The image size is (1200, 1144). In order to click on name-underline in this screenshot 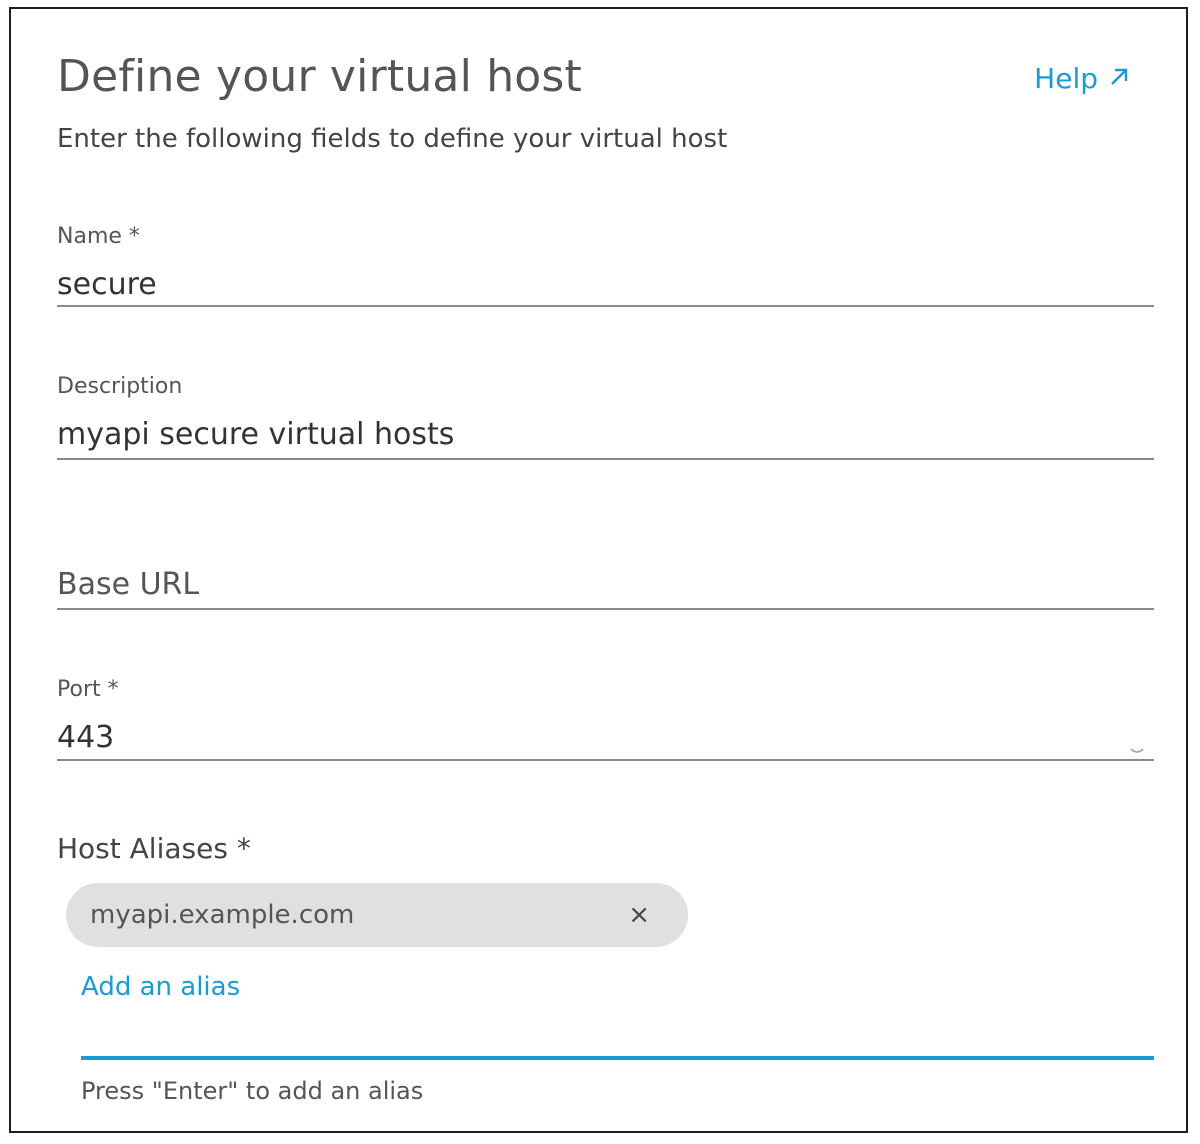, I will do `click(605, 306)`.